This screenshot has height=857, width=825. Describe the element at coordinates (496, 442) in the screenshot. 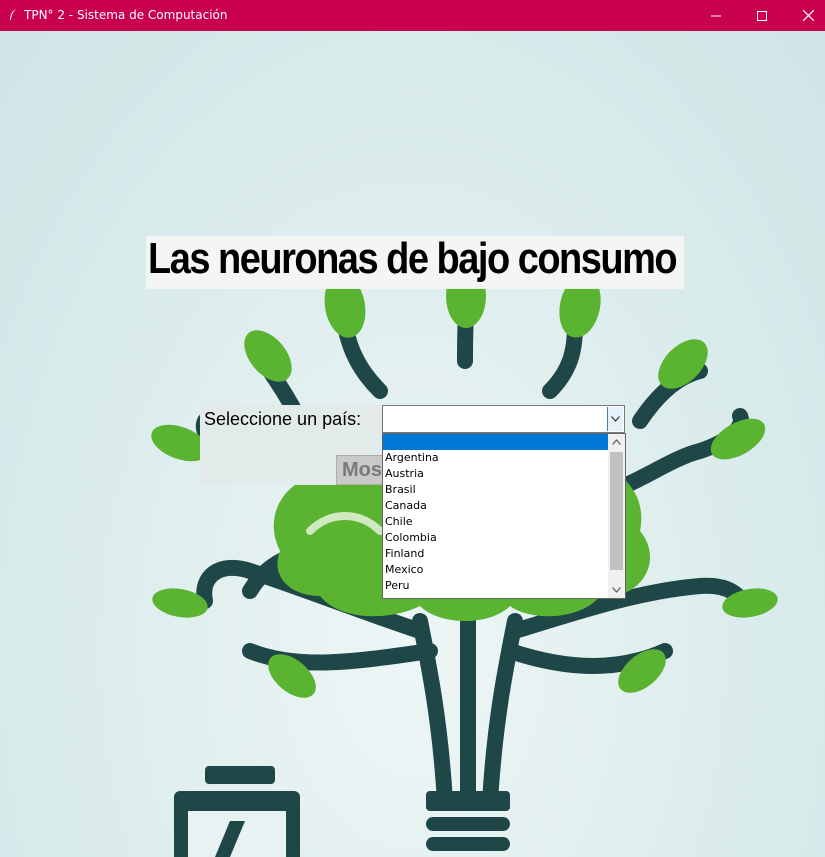

I see `dropdown-option` at that location.